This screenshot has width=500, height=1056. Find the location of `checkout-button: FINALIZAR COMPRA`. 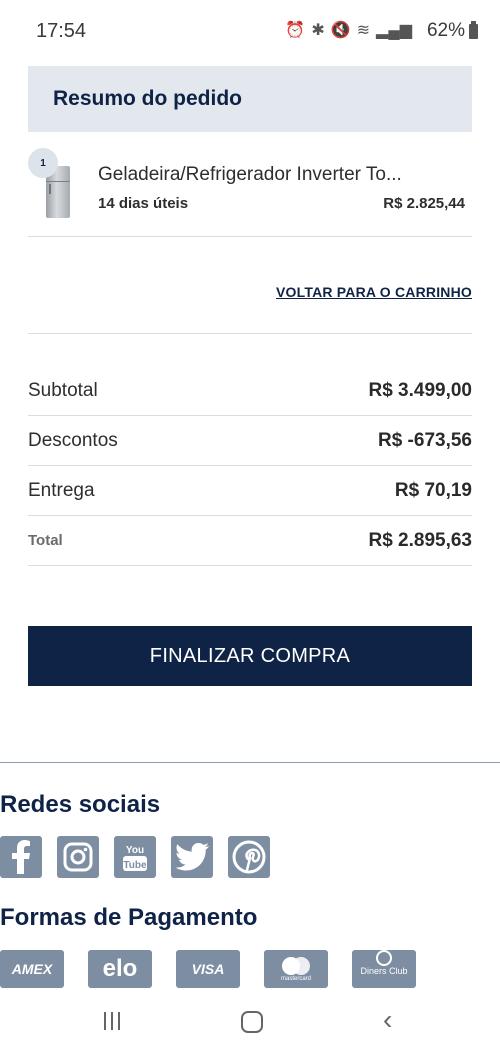

checkout-button: FINALIZAR COMPRA is located at coordinates (250, 656).